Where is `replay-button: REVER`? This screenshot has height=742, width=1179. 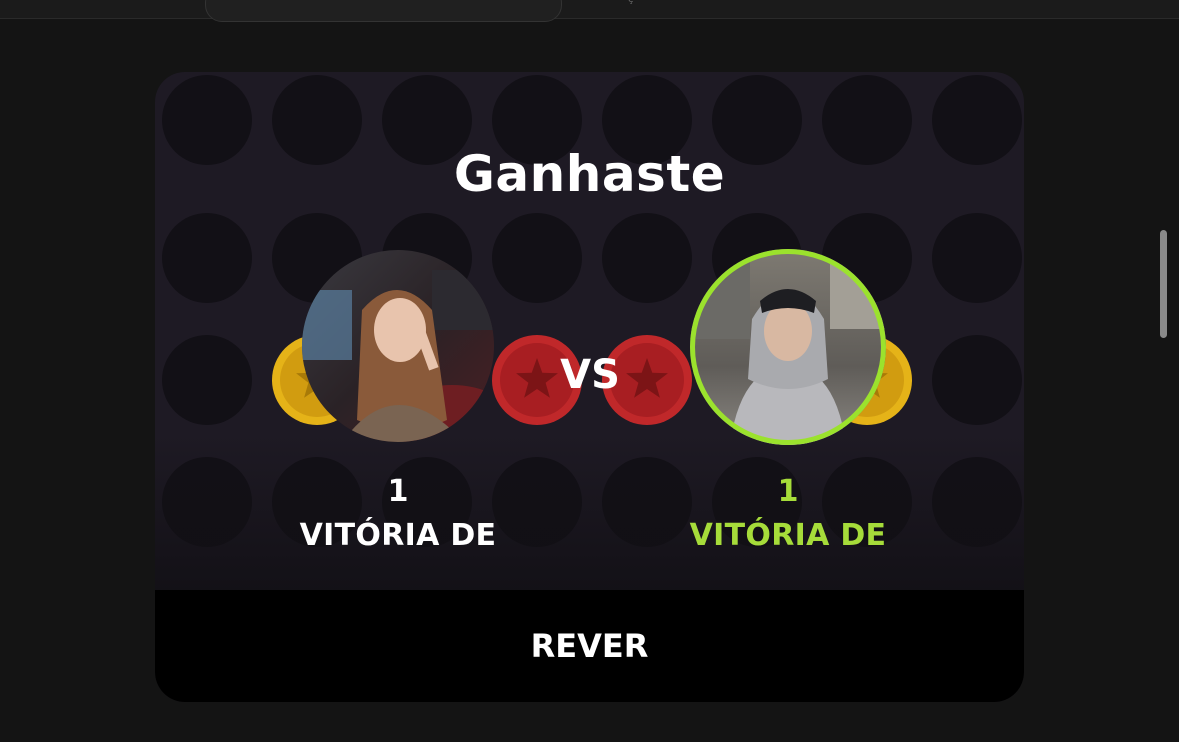 replay-button: REVER is located at coordinates (589, 646).